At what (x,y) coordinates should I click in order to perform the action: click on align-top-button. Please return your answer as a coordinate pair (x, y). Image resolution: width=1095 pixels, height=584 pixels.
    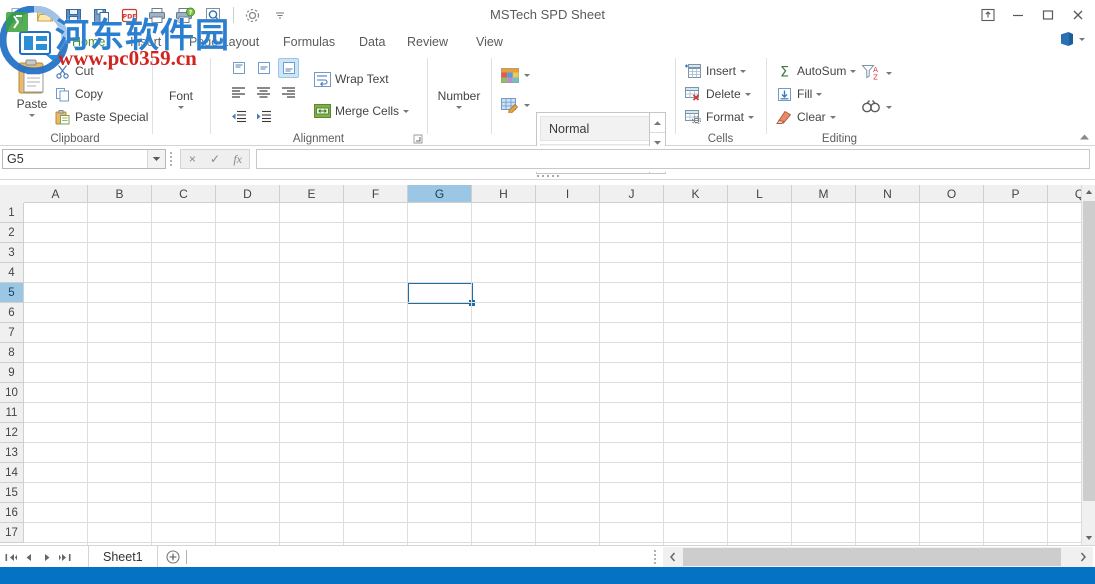
    Looking at the image, I should click on (238, 68).